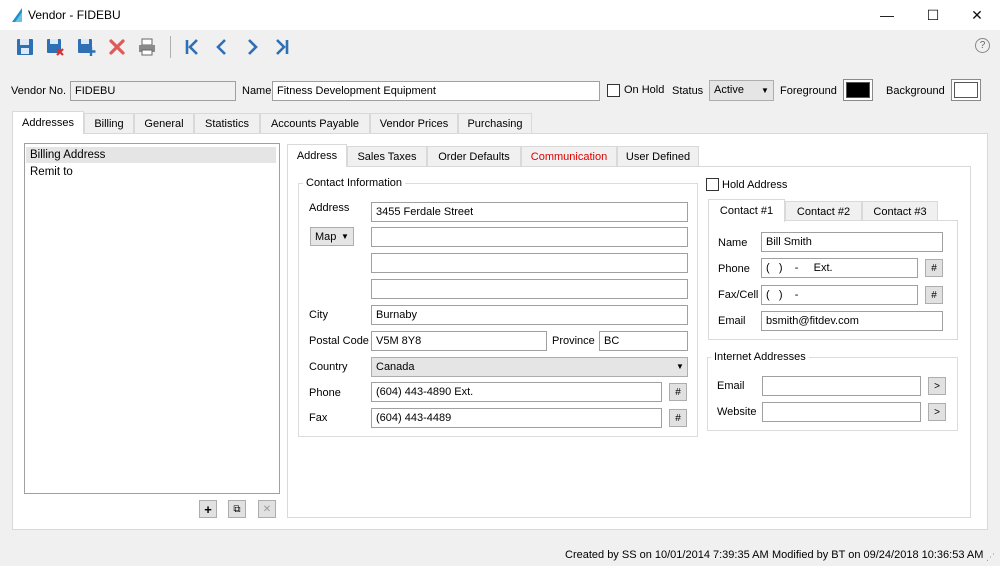 Image resolution: width=1000 pixels, height=566 pixels. What do you see at coordinates (839, 268) in the screenshot?
I see `contact-phone-field: ( ) - Ext.` at bounding box center [839, 268].